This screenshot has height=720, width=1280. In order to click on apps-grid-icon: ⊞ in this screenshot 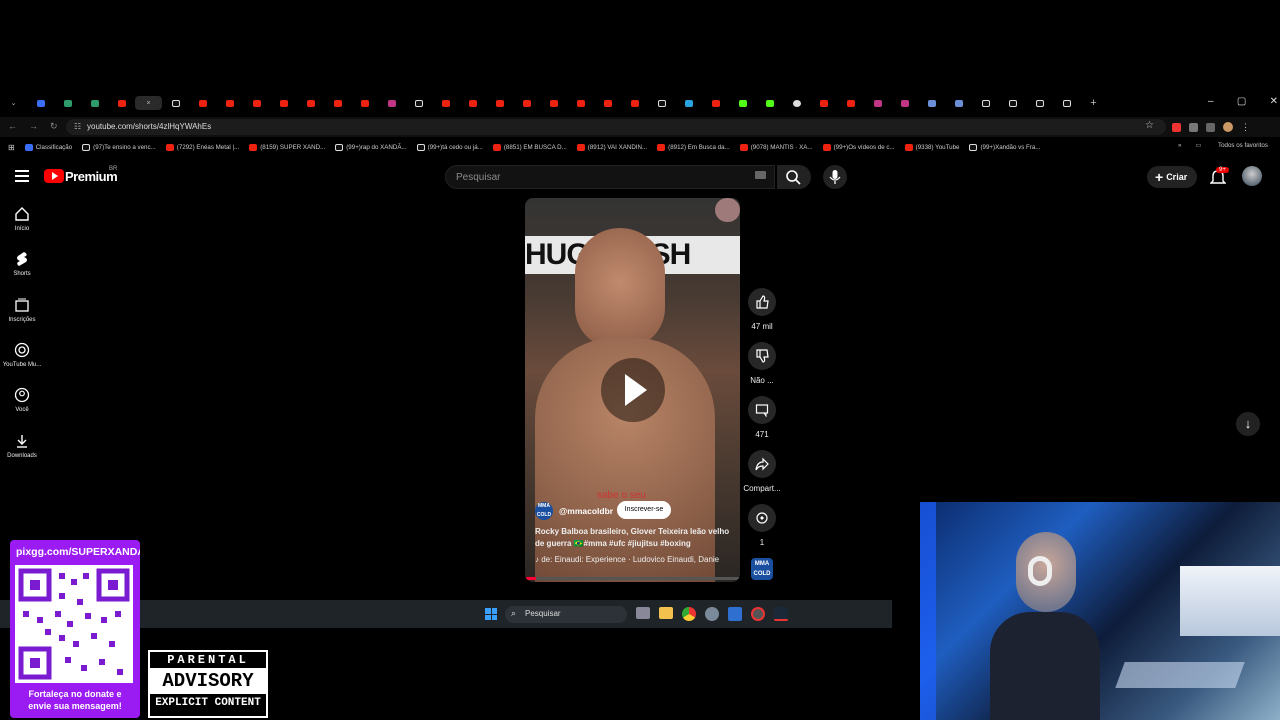, I will do `click(11, 147)`.